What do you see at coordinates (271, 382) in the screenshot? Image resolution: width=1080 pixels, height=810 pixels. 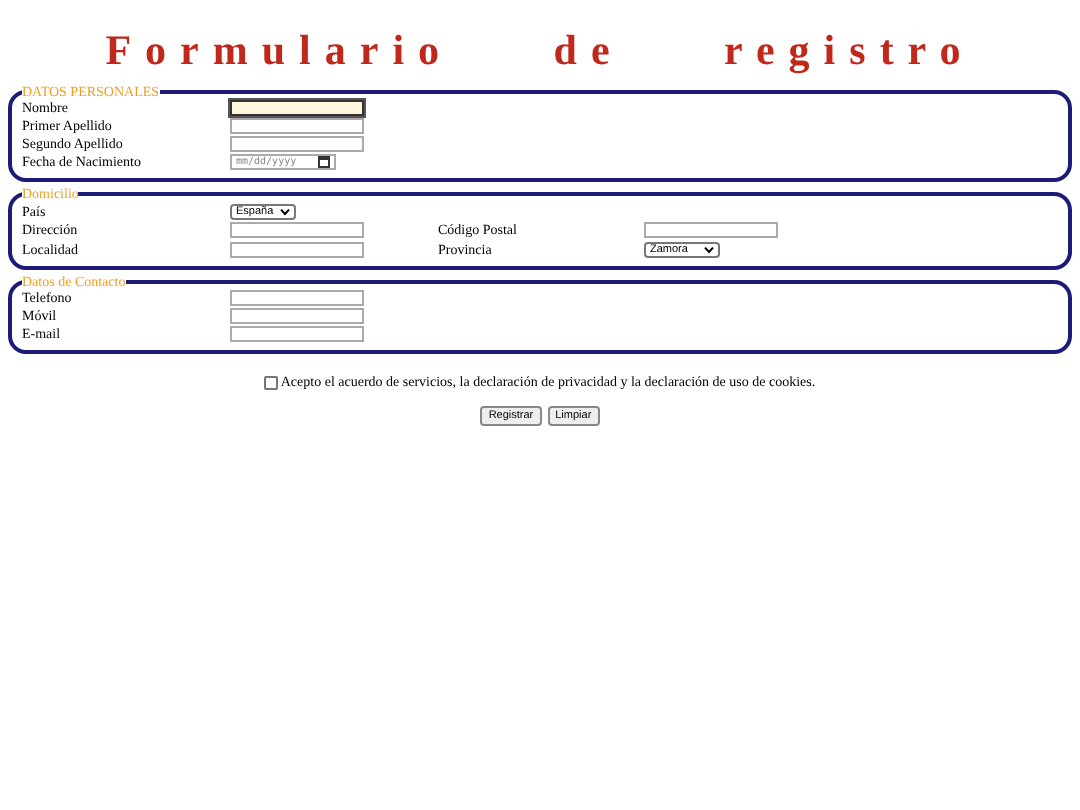 I see `terms-checkbox` at bounding box center [271, 382].